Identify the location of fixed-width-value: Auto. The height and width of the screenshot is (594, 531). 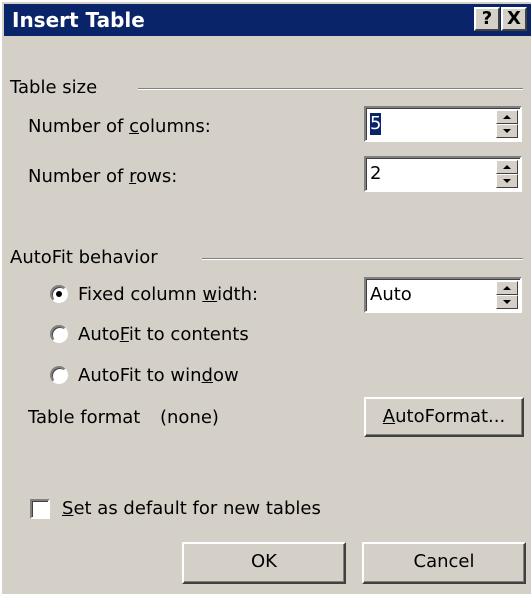
(391, 295).